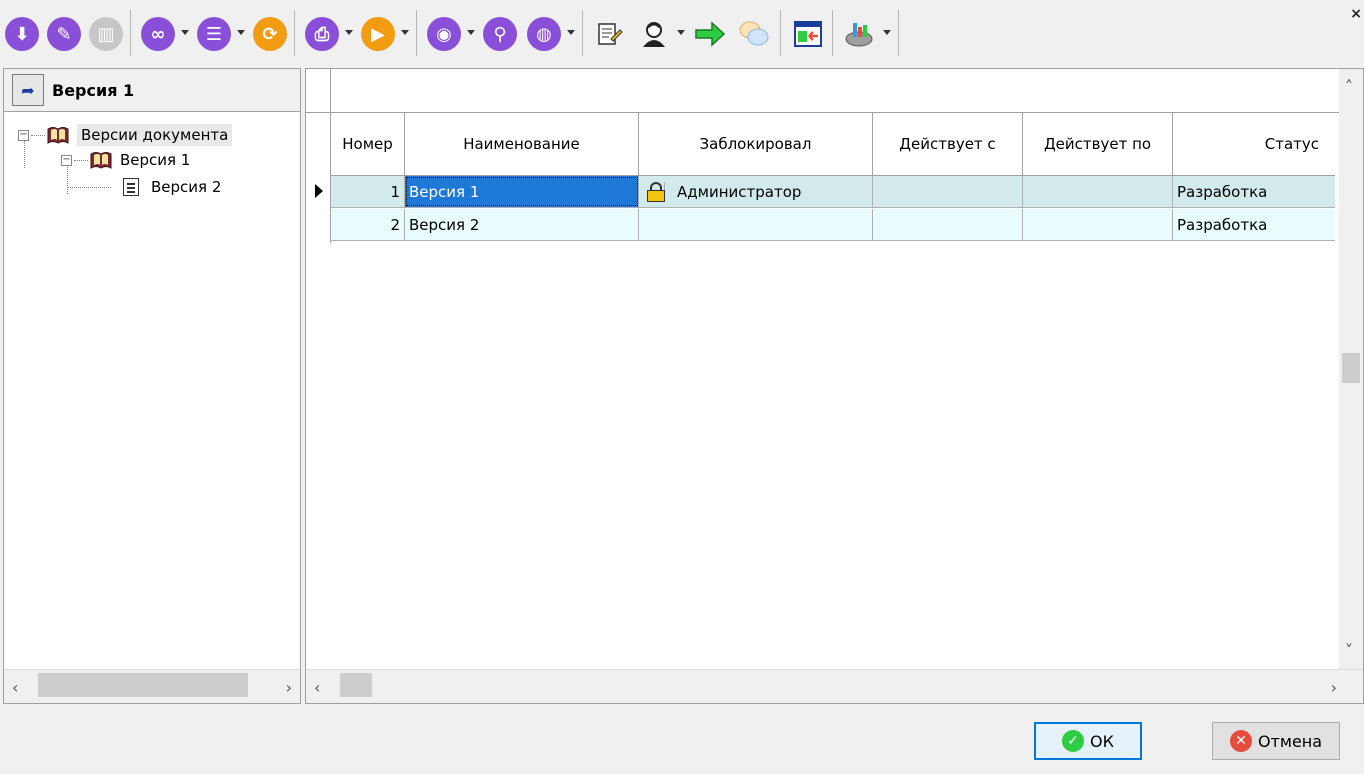 The height and width of the screenshot is (774, 1364). What do you see at coordinates (1098, 144) in the screenshot?
I see `column-header-valid-to: Действует по` at bounding box center [1098, 144].